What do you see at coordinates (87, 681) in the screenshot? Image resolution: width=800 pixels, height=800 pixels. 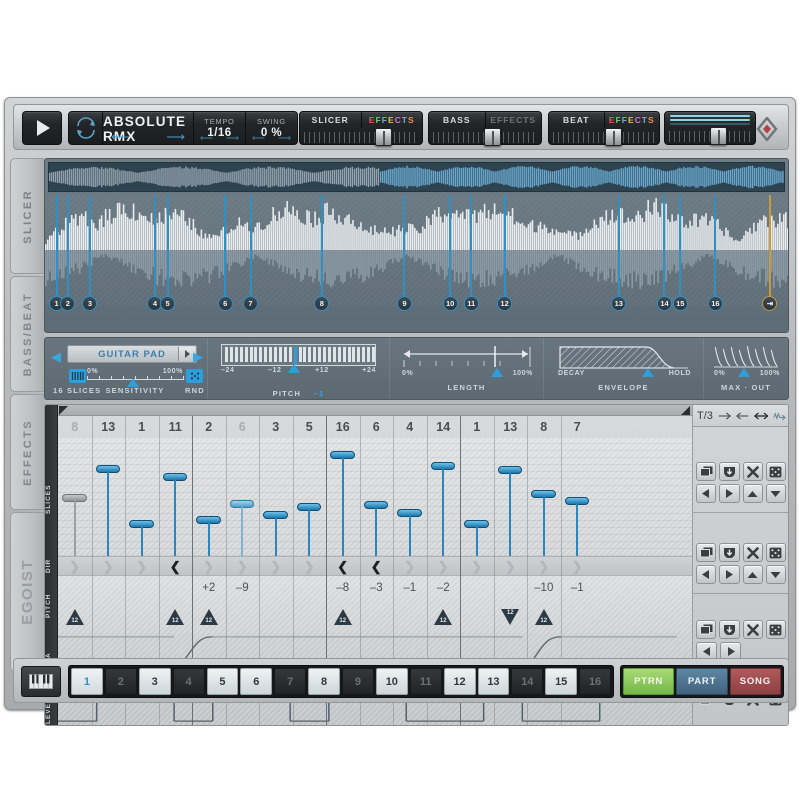 I see `pattern-button-1: 1` at bounding box center [87, 681].